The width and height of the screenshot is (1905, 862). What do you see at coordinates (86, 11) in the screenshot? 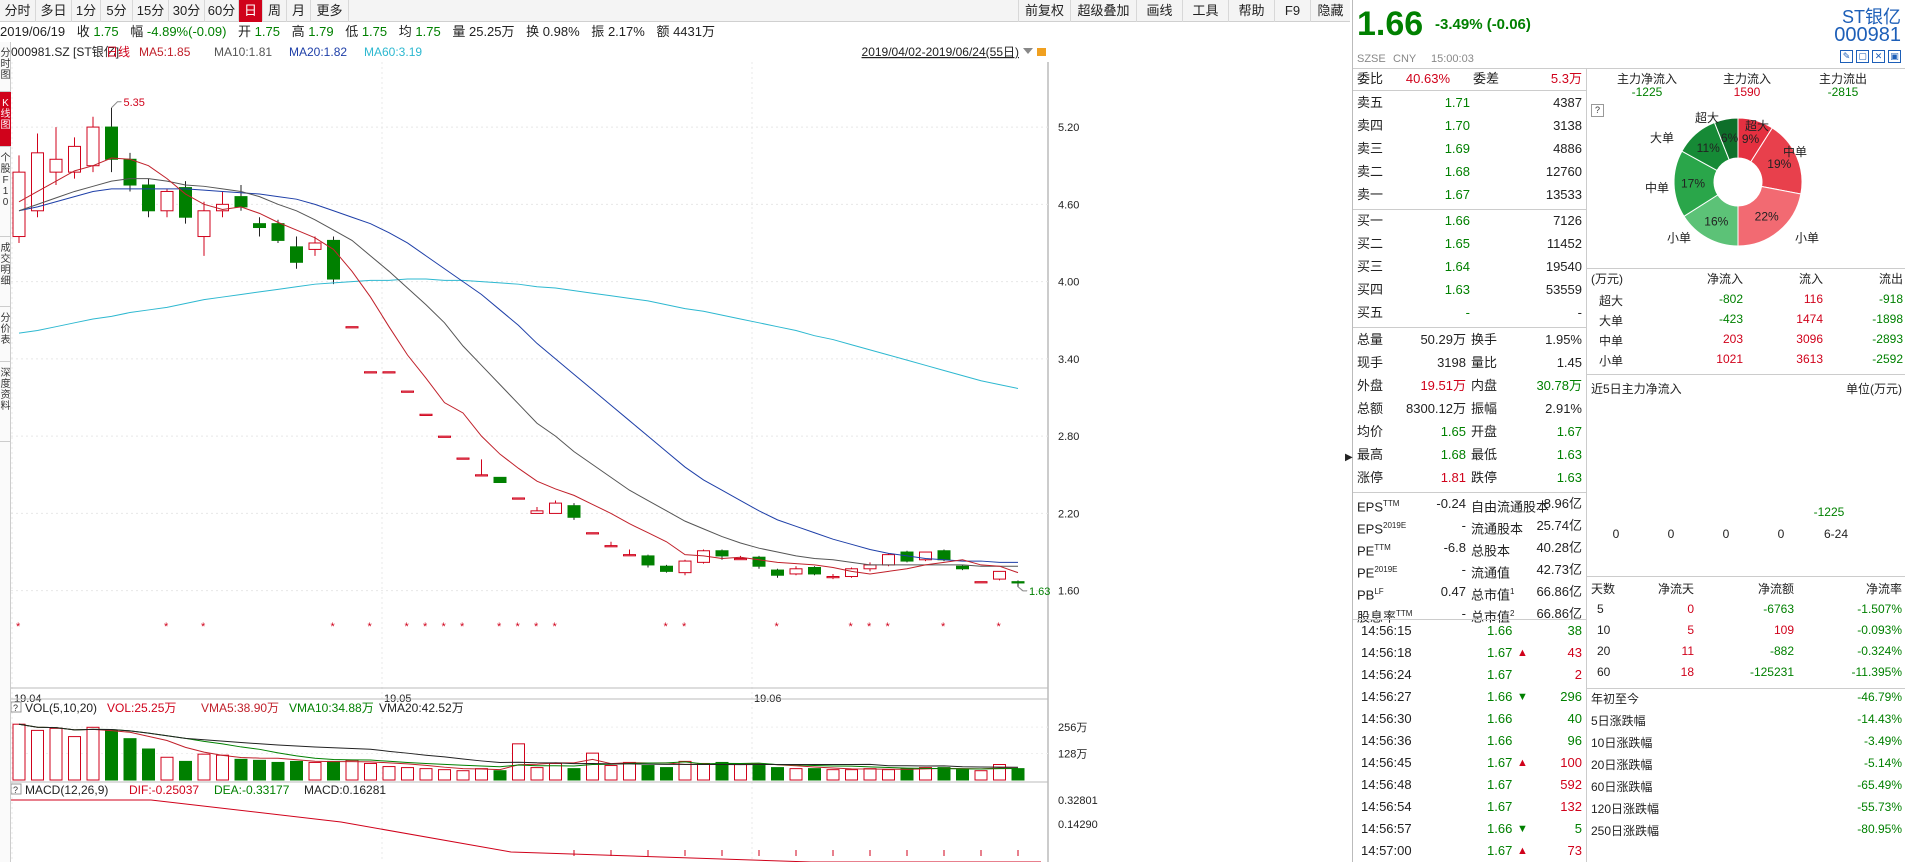
I see `period-tab-2: 1分` at bounding box center [86, 11].